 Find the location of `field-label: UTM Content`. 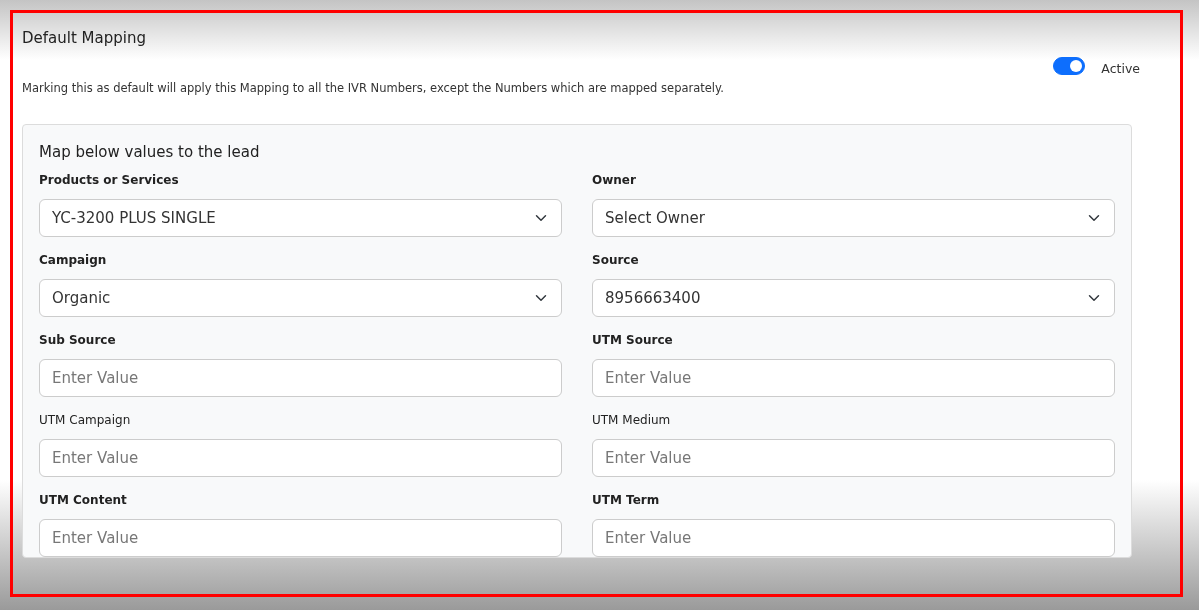

field-label: UTM Content is located at coordinates (83, 501).